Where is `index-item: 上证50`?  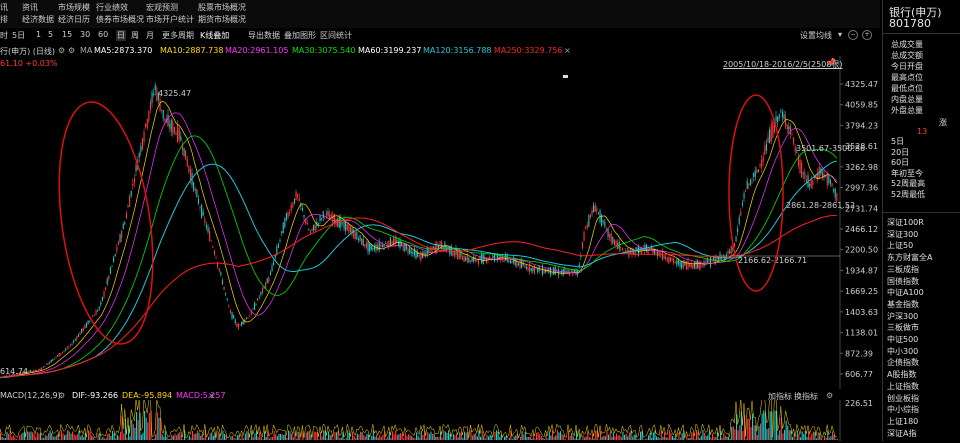
index-item: 上证50 is located at coordinates (900, 245).